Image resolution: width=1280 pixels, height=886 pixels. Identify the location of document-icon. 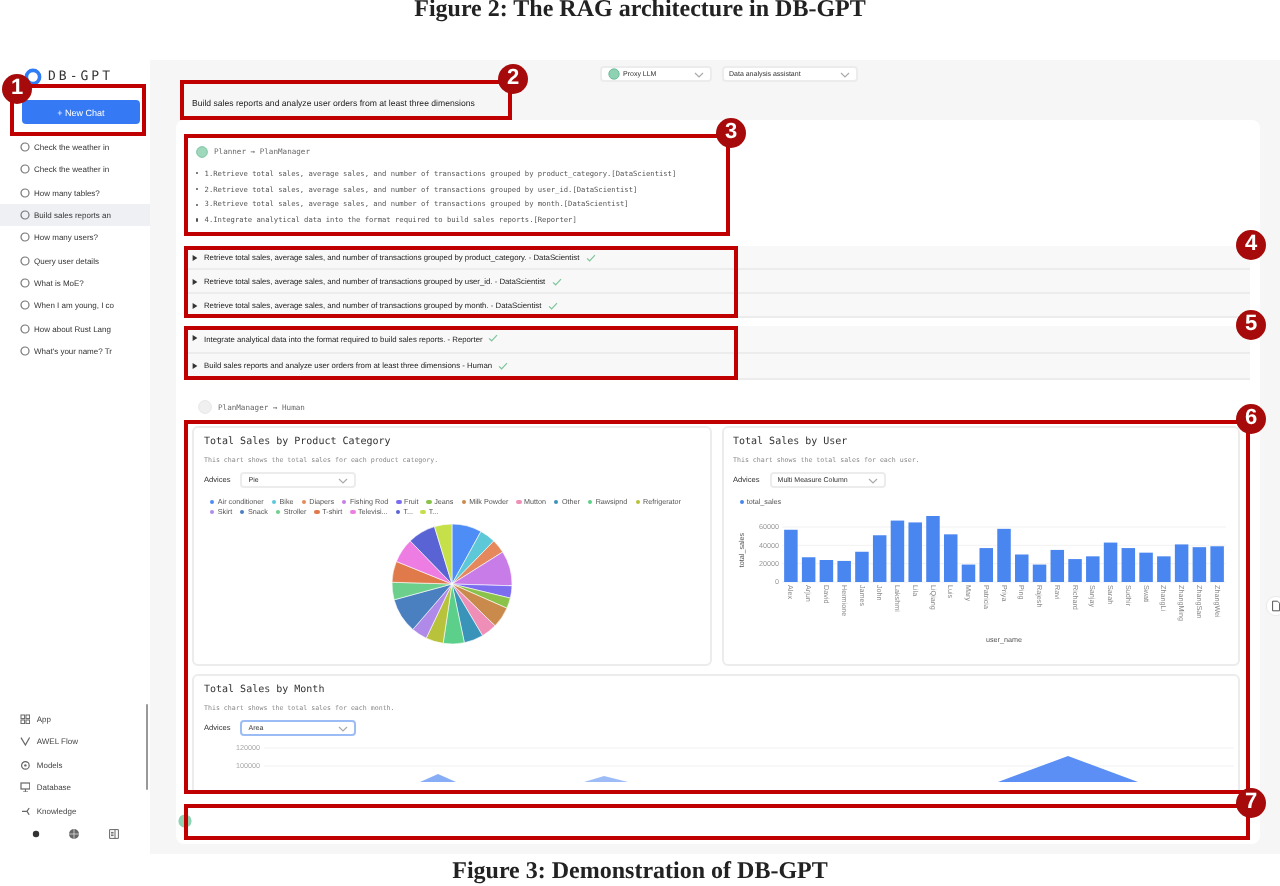
(1273, 606).